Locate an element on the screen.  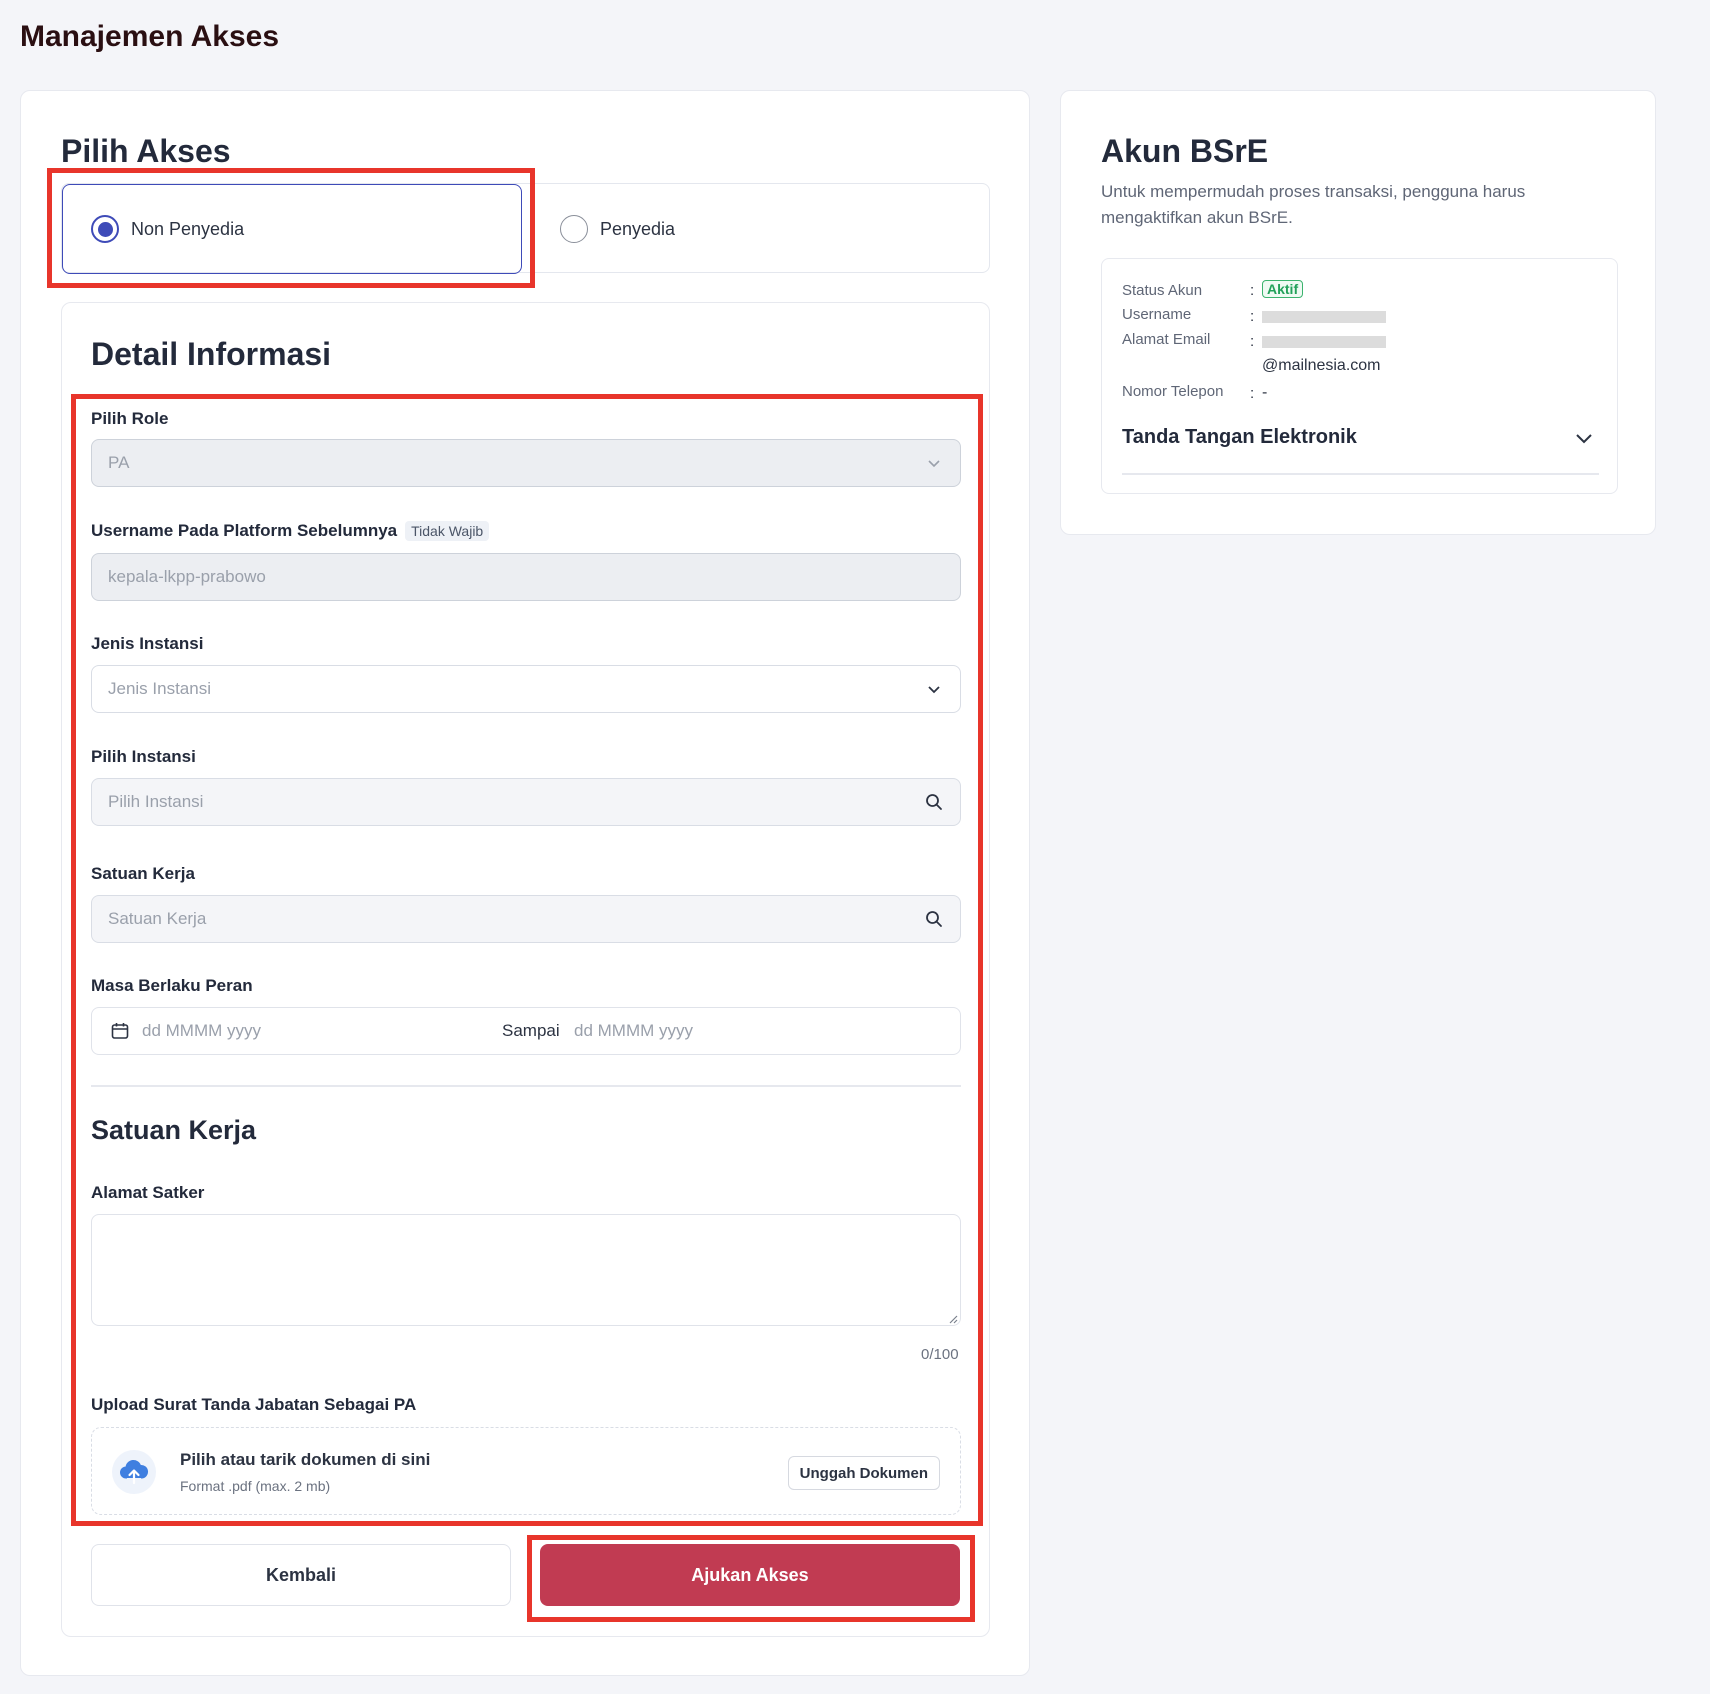
alamat-satker-textarea is located at coordinates (526, 1270).